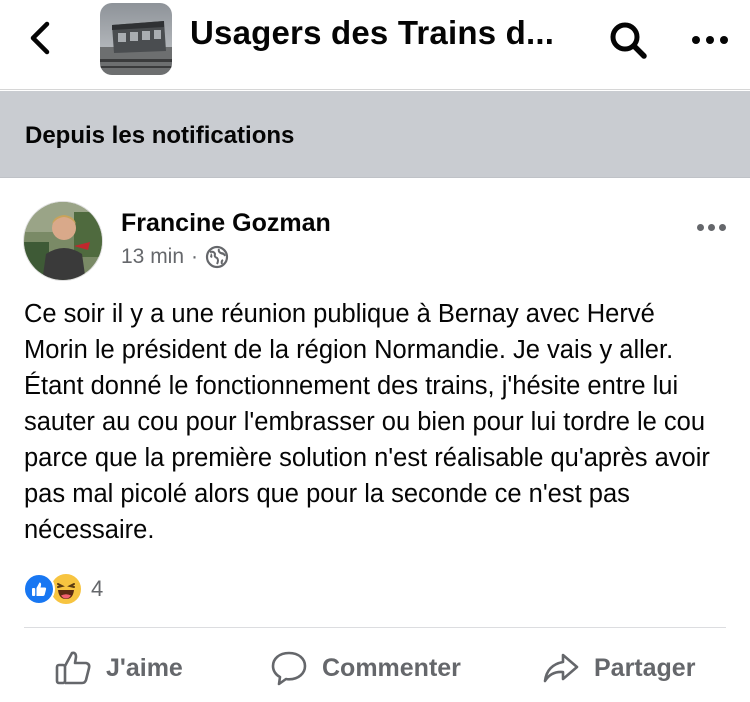 This screenshot has width=750, height=702. Describe the element at coordinates (144, 667) in the screenshot. I see `like-button-label: J'aime` at that location.